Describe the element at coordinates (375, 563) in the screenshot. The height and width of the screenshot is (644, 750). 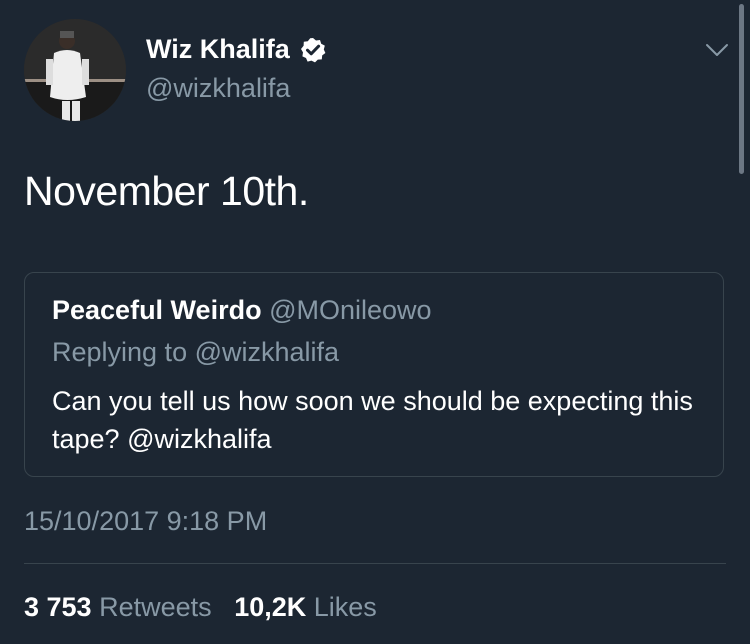
I see `divider` at that location.